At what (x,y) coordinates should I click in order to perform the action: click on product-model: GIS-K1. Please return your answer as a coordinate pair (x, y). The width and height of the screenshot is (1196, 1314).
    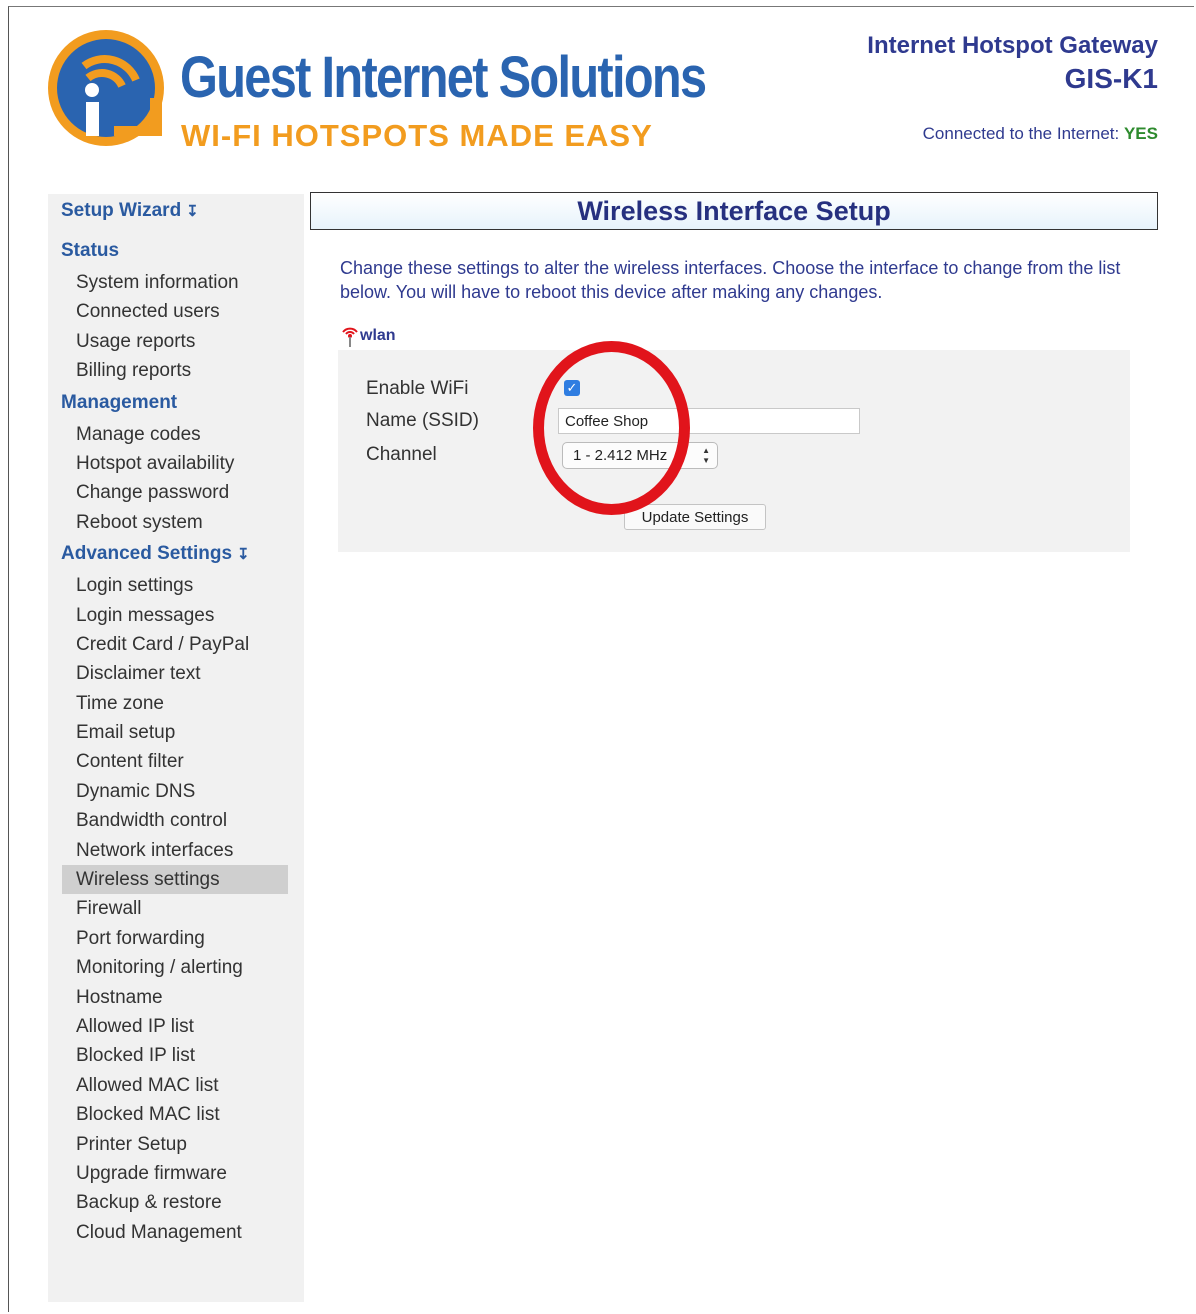
    Looking at the image, I should click on (1111, 78).